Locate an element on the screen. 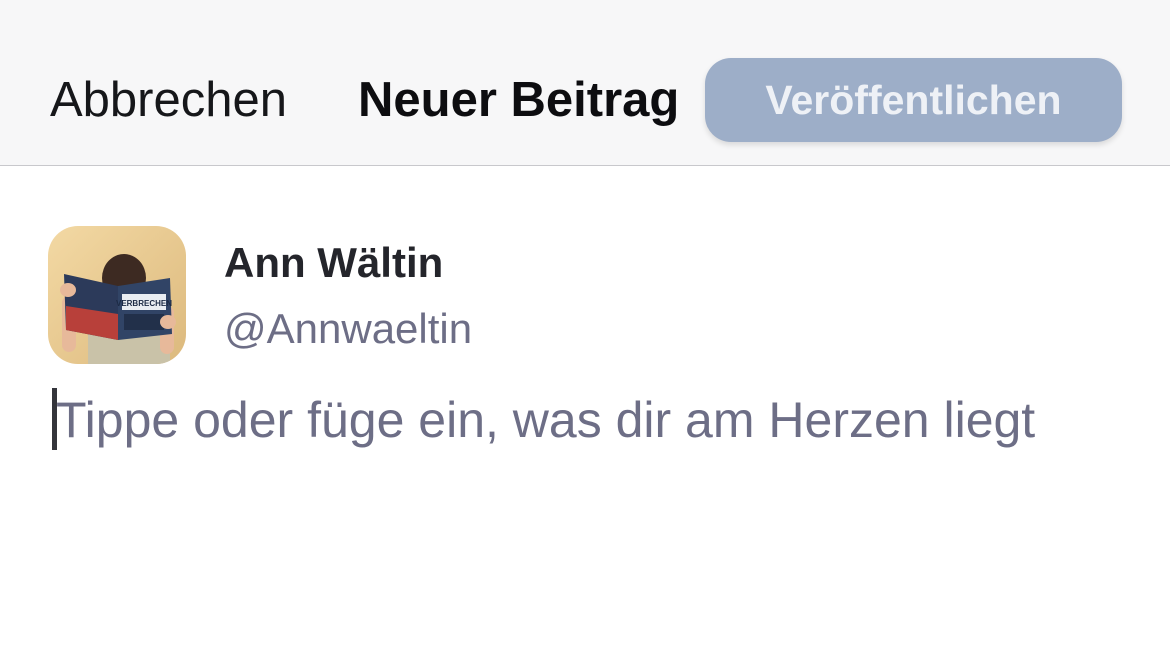  avatar: VERBRECHEN is located at coordinates (117, 295).